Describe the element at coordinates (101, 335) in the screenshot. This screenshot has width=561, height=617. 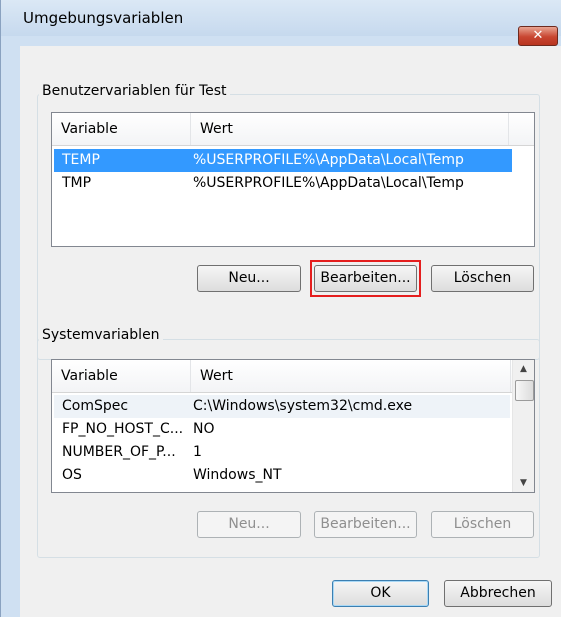
I see `system-variables-legend: Systemvariablen` at that location.